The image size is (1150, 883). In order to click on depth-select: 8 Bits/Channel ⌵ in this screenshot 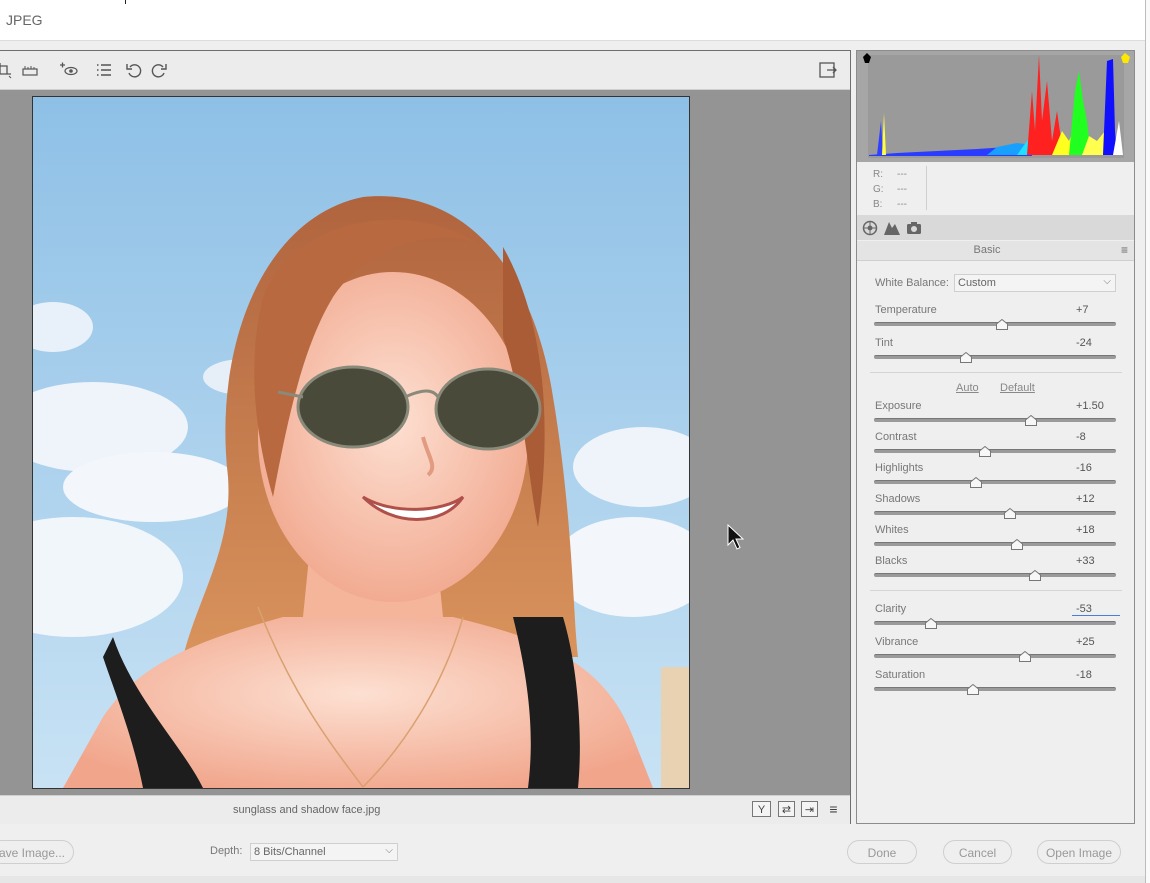, I will do `click(324, 852)`.